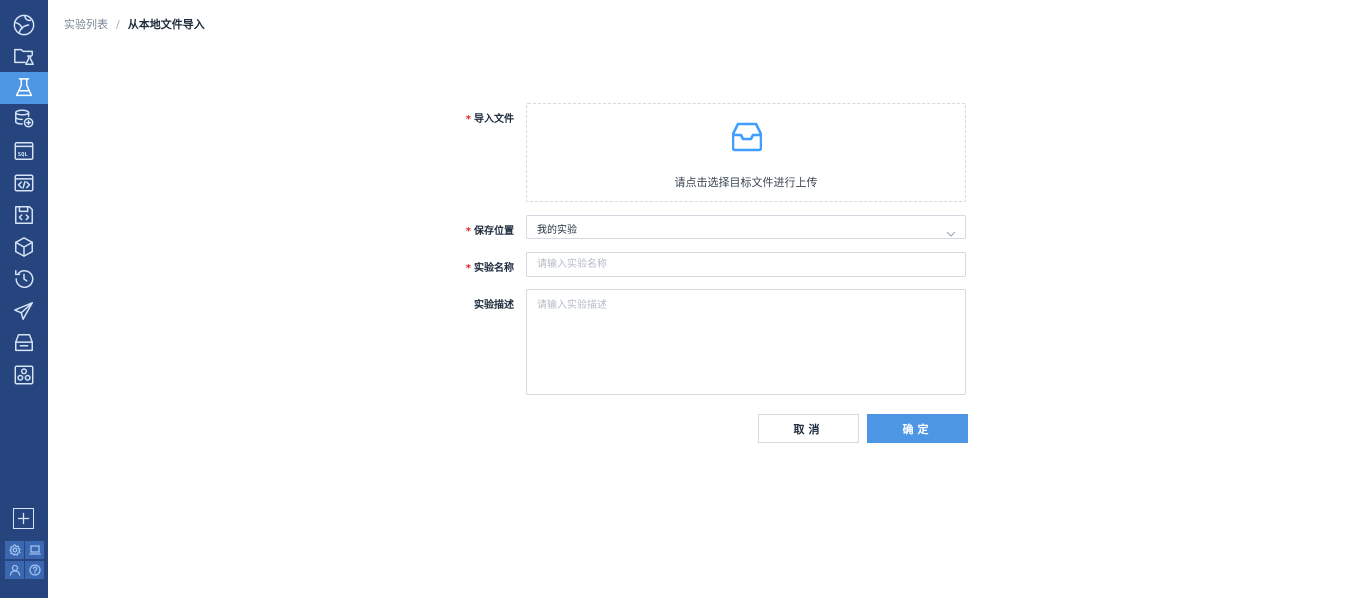  I want to click on cluster-icon, so click(24, 375).